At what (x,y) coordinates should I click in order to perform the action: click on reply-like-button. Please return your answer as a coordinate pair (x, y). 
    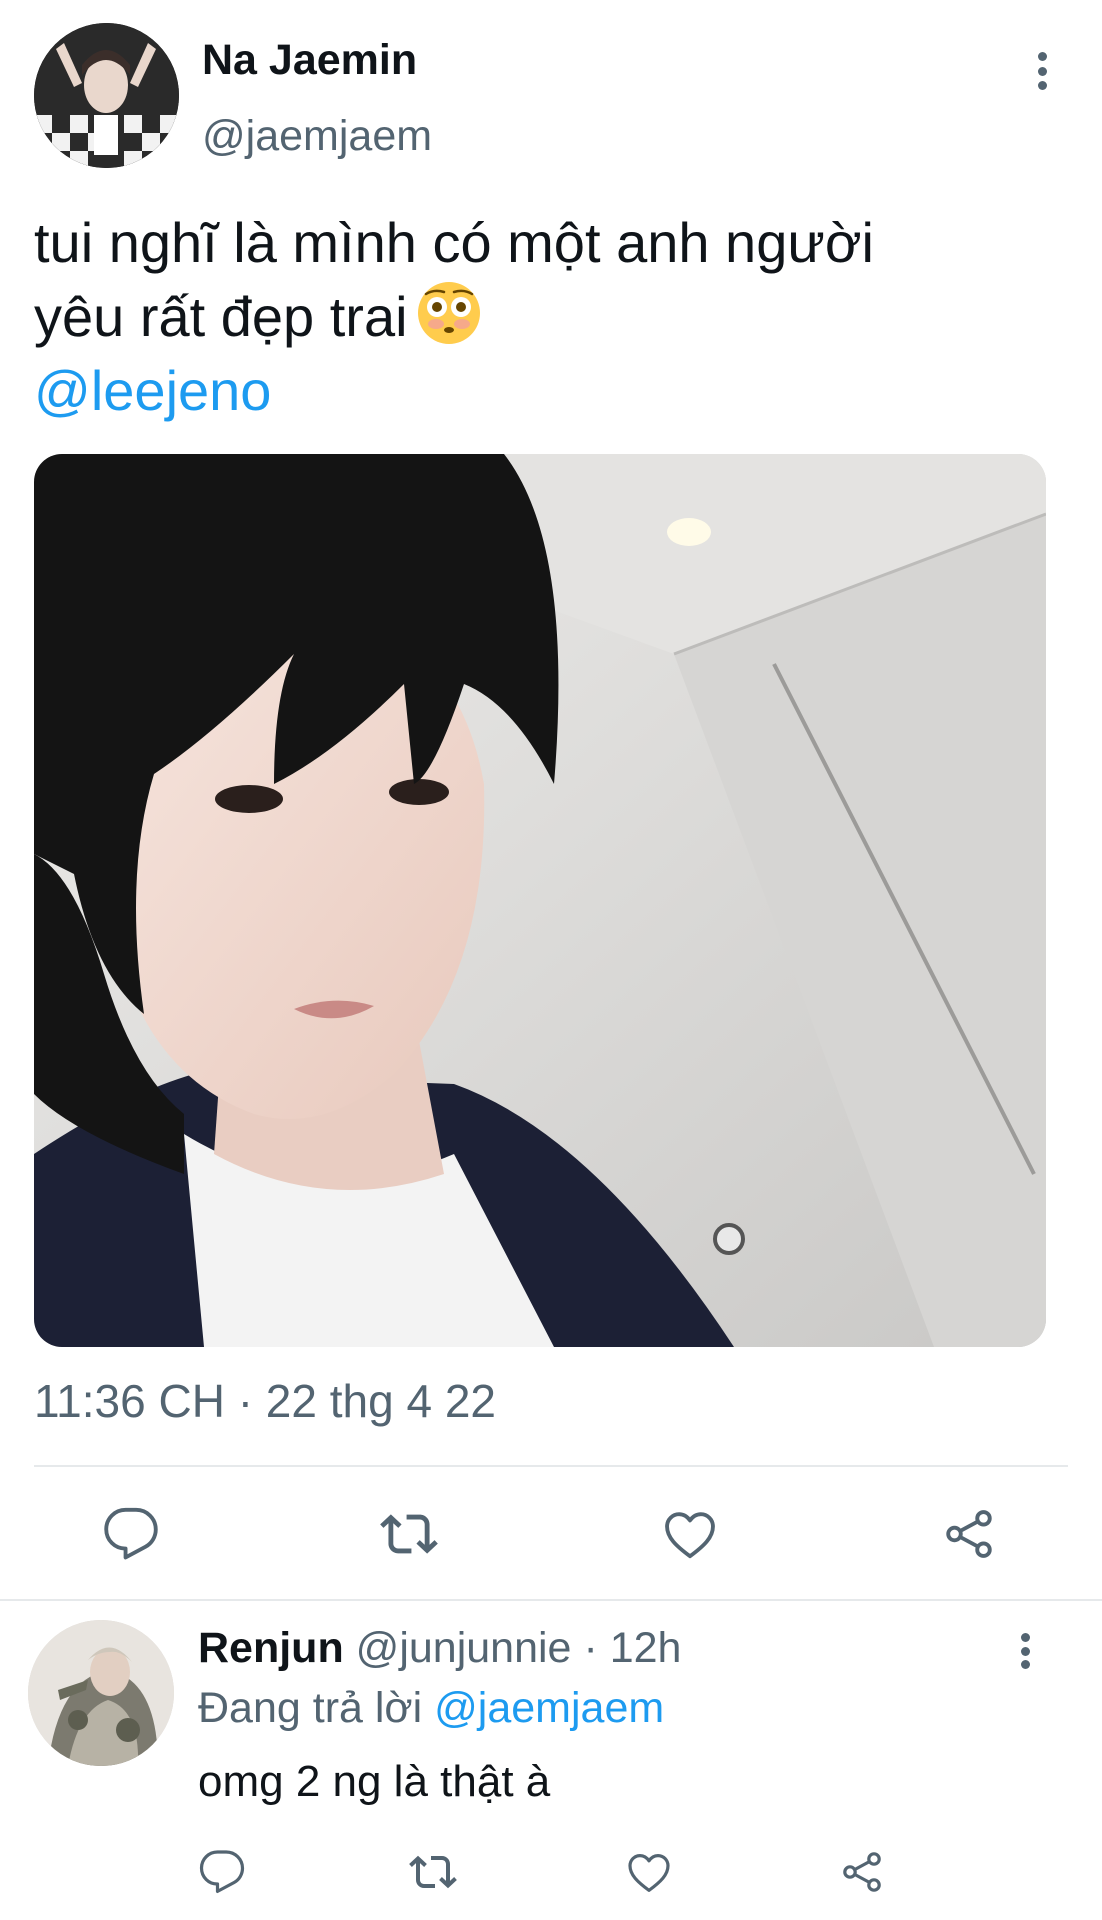
    Looking at the image, I should click on (649, 1874).